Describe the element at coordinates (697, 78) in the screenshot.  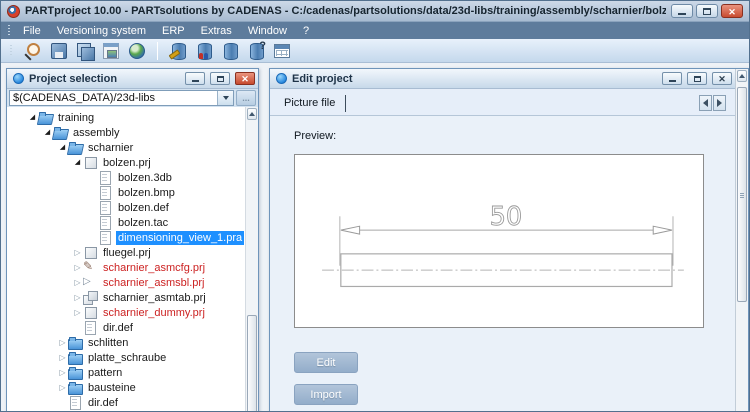
I see `edit-project-maximize-button` at that location.